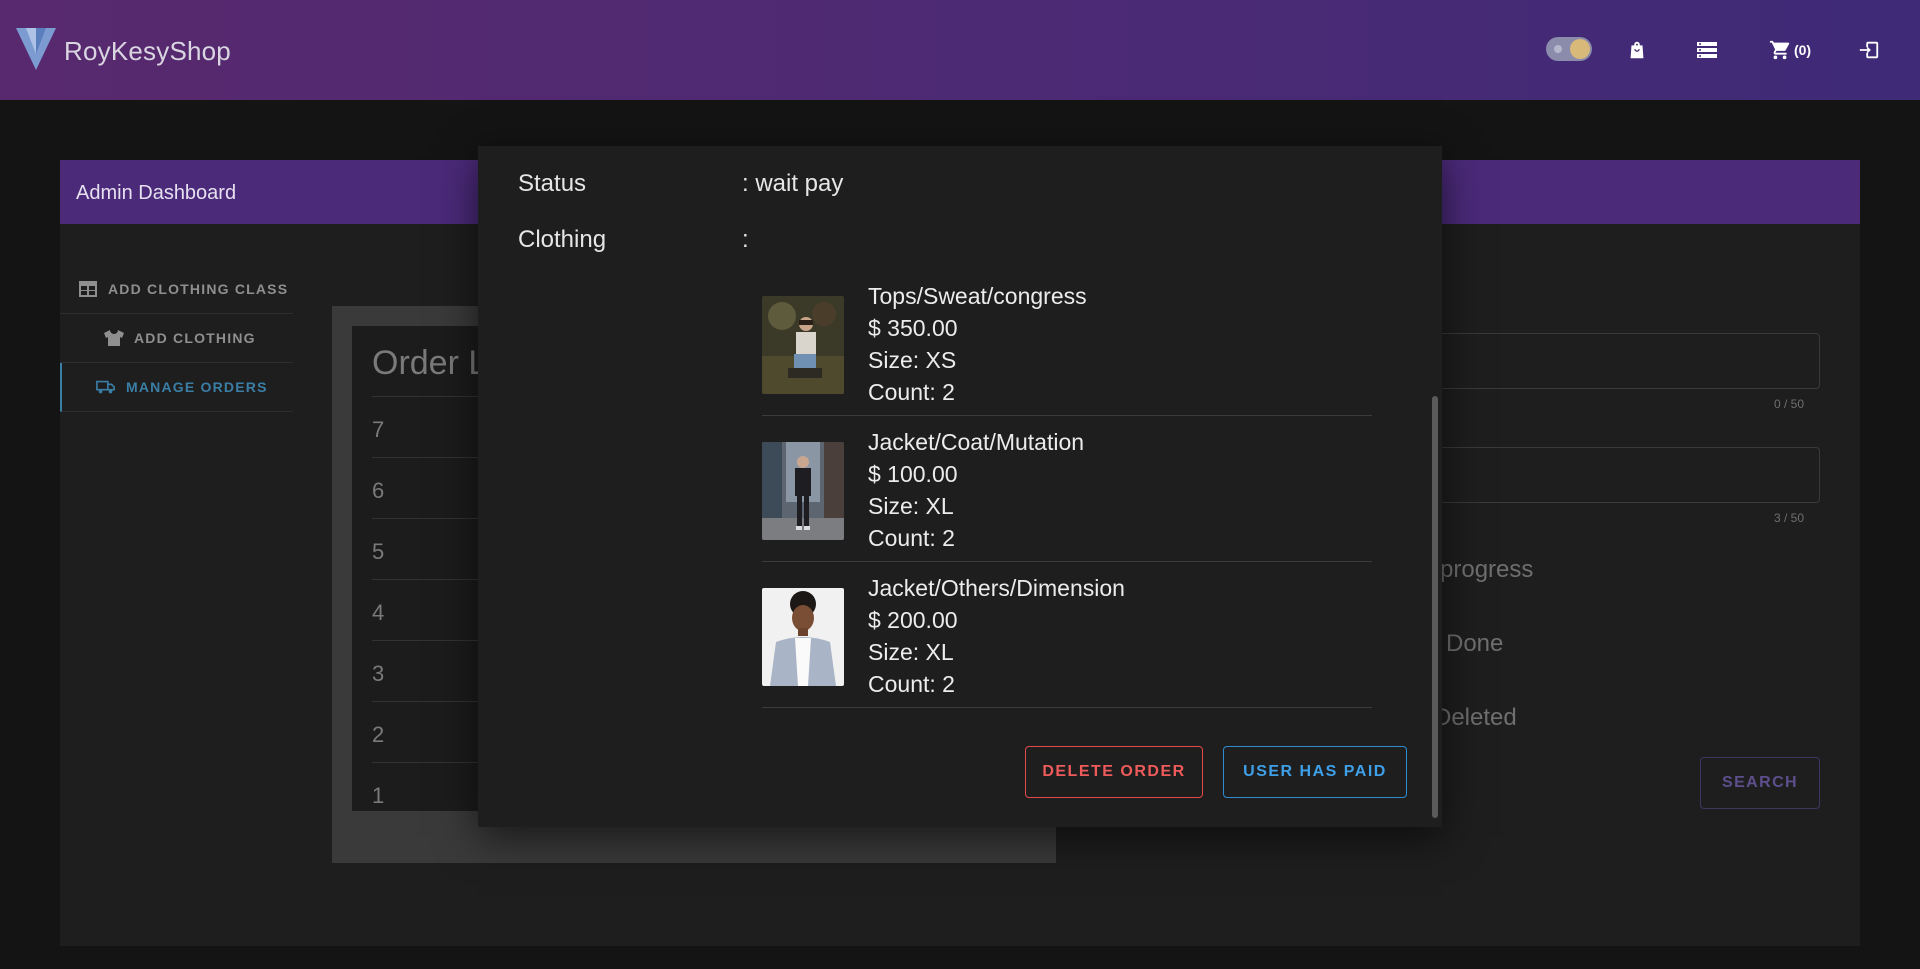 The width and height of the screenshot is (1920, 969). Describe the element at coordinates (114, 338) in the screenshot. I see `tshirt-icon` at that location.